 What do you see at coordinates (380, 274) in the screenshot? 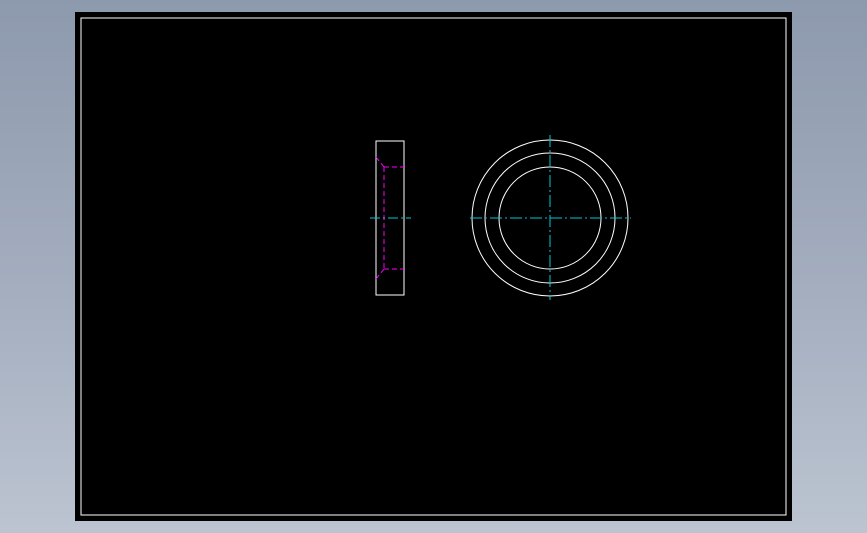
I see `hidden-bottom-chamfer` at bounding box center [380, 274].